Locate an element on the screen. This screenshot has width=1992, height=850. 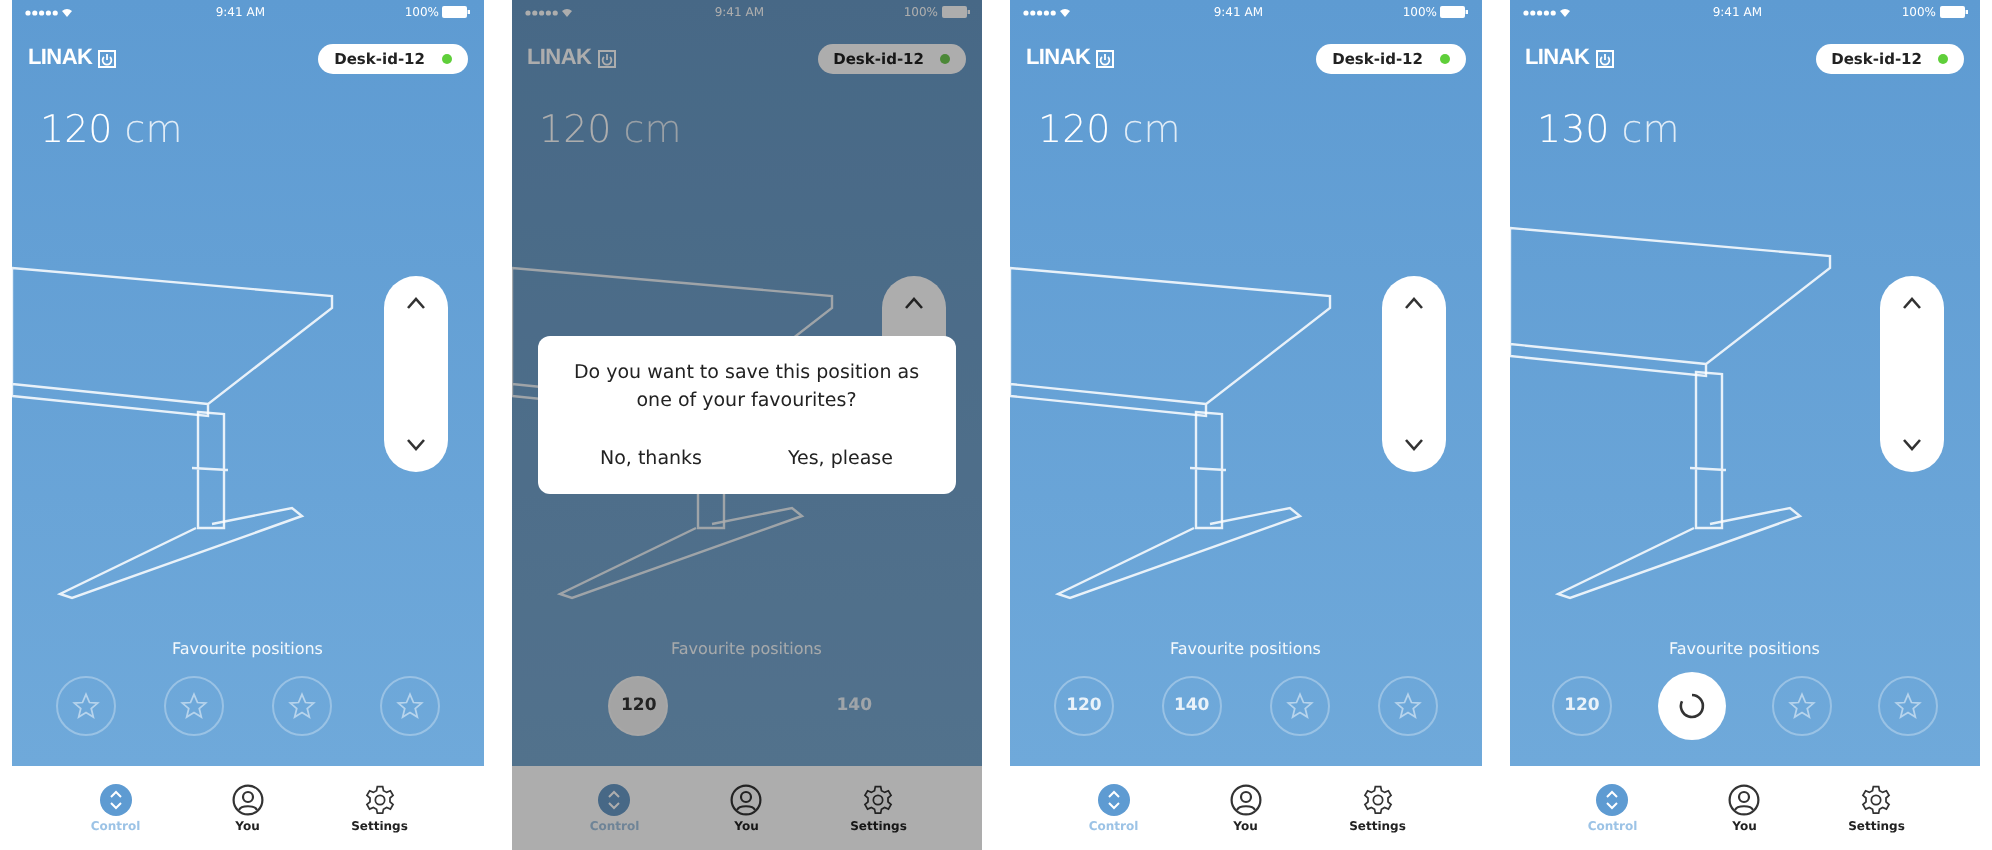
height-value: 130 is located at coordinates (1573, 130).